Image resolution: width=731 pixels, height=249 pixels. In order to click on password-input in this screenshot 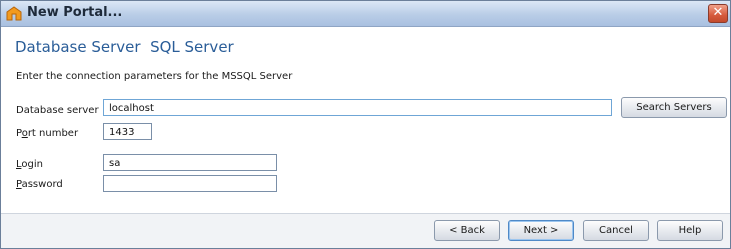, I will do `click(190, 183)`.